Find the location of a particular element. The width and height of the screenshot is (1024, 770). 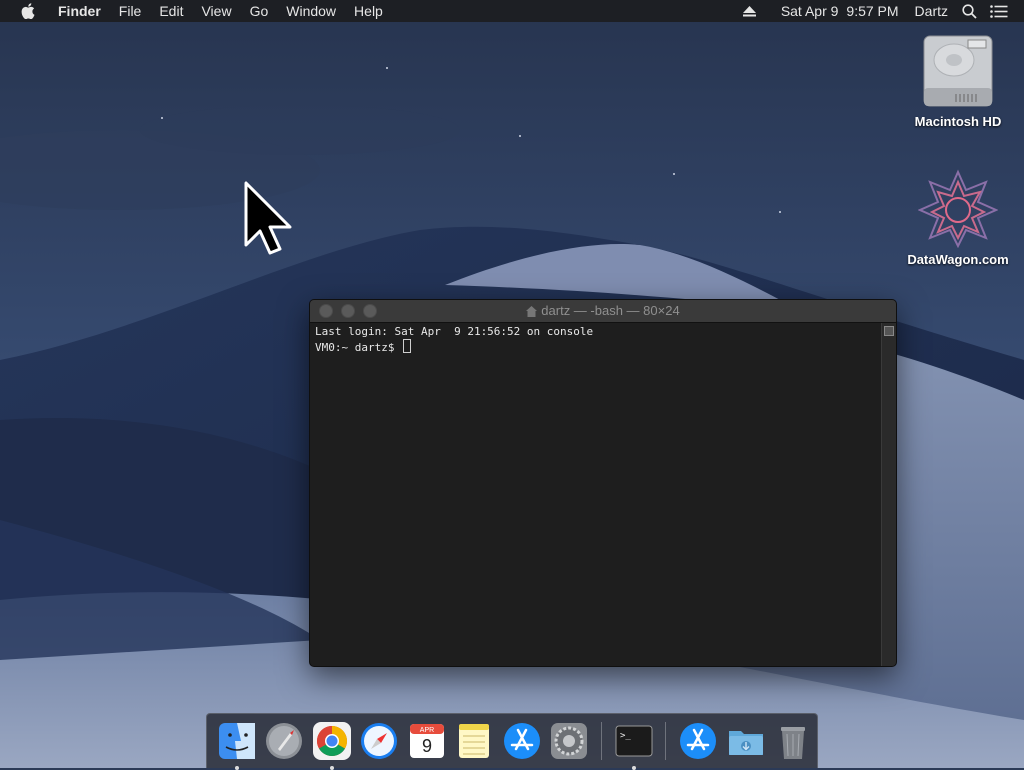

terminal-prompt-line: VM0:~ dartz$ is located at coordinates (596, 347).